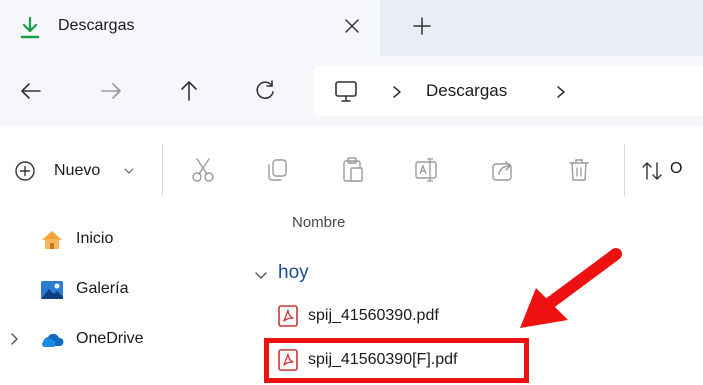 This screenshot has height=385, width=703. I want to click on group-header-hoy: hoy, so click(314, 276).